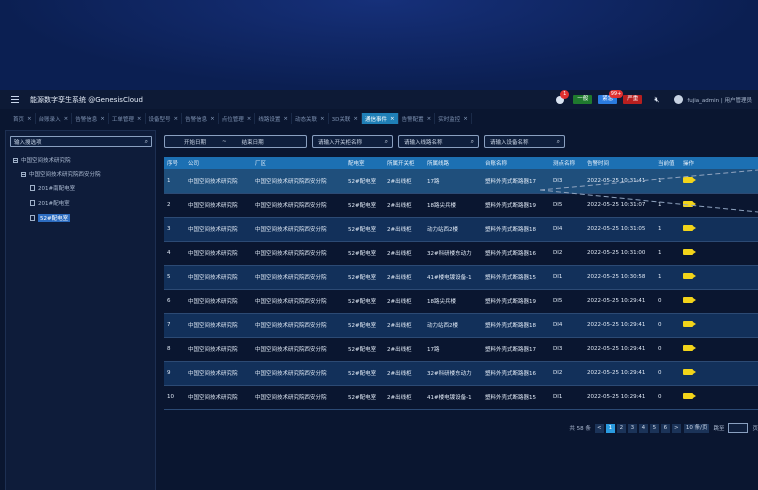  What do you see at coordinates (667, 349) in the screenshot?
I see `table-cell: 0` at bounding box center [667, 349].